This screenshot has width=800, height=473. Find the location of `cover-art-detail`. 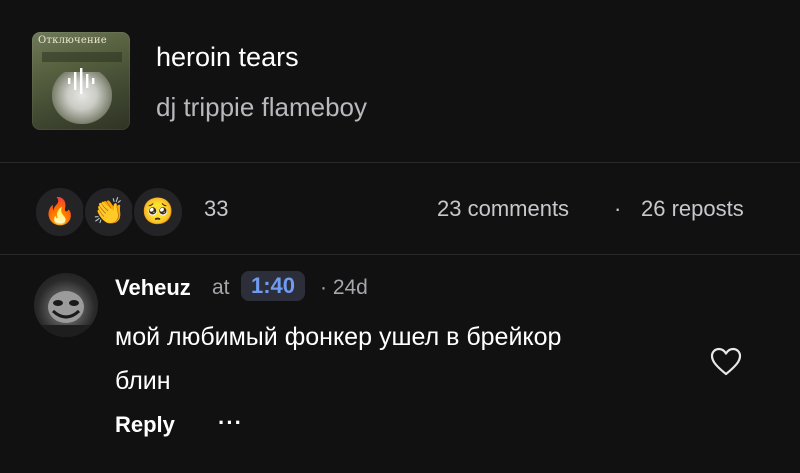

cover-art-detail is located at coordinates (82, 57).